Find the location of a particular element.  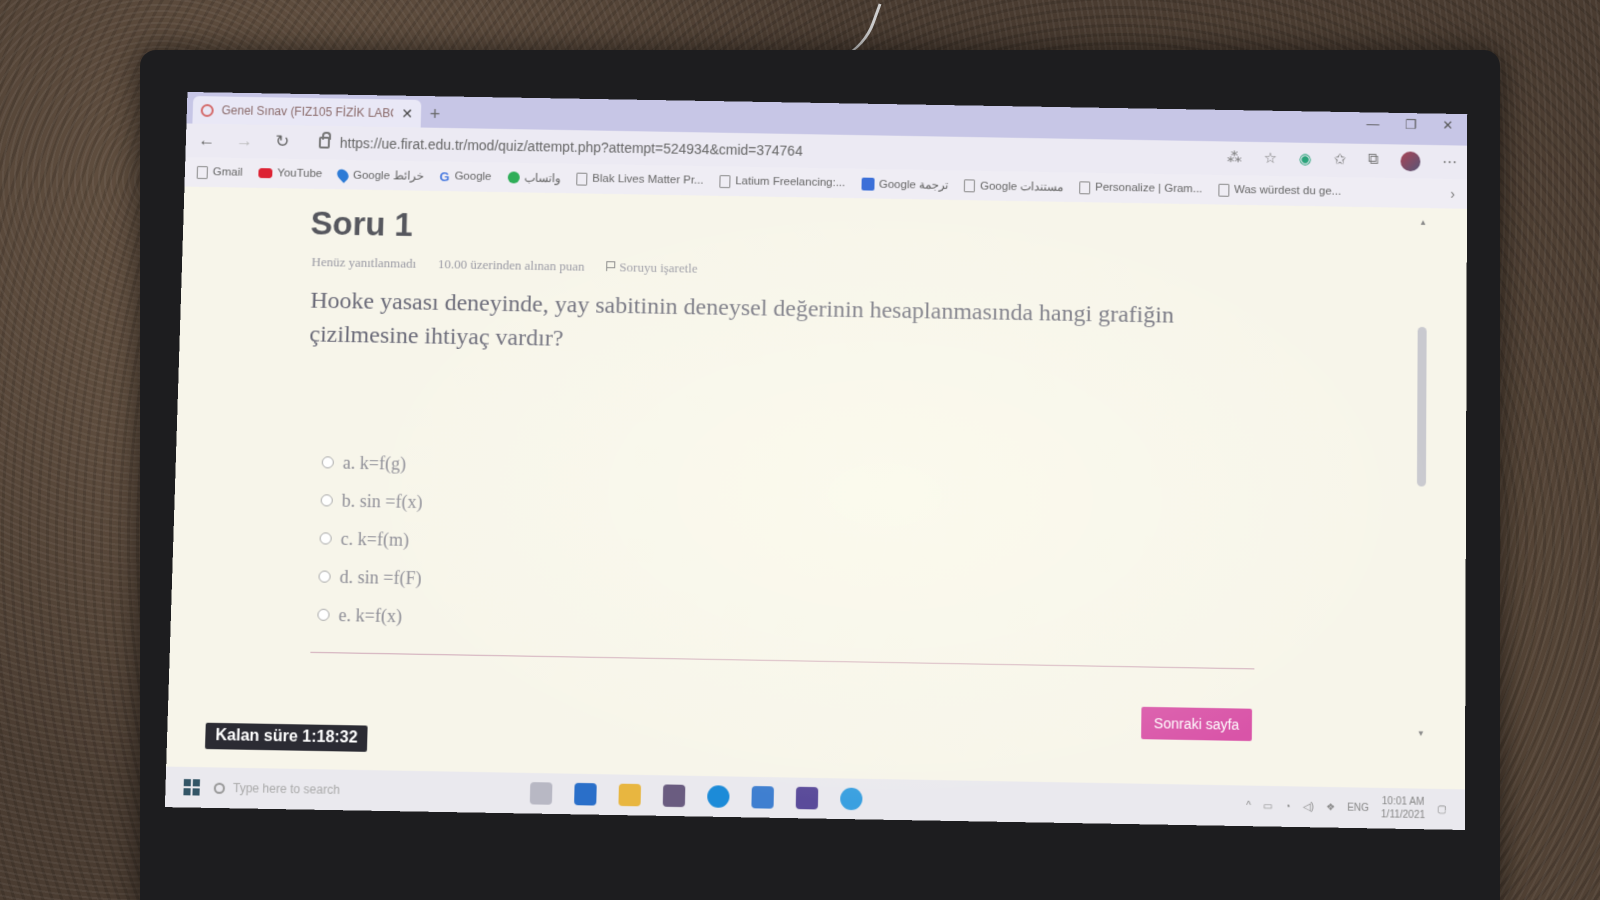

bookmark-google: G Google is located at coordinates (465, 177).